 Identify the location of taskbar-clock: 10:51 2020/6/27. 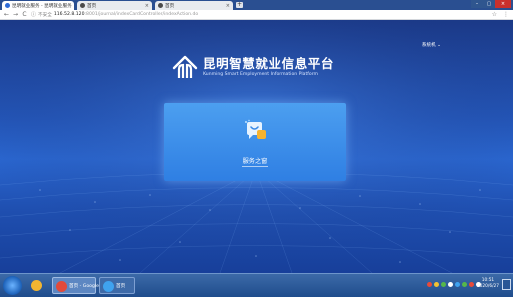
(488, 284).